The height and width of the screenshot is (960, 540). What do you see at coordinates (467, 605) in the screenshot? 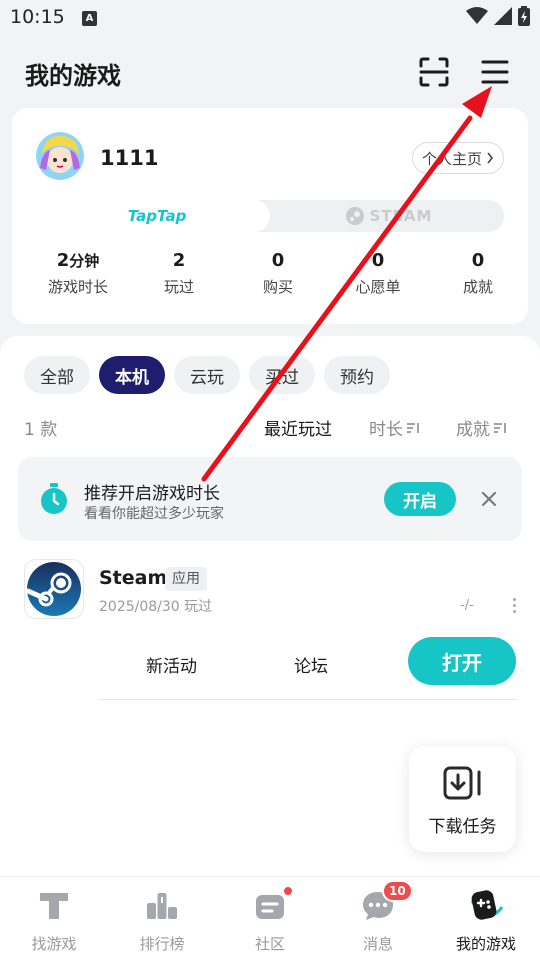
I see `game-rating: -/-` at bounding box center [467, 605].